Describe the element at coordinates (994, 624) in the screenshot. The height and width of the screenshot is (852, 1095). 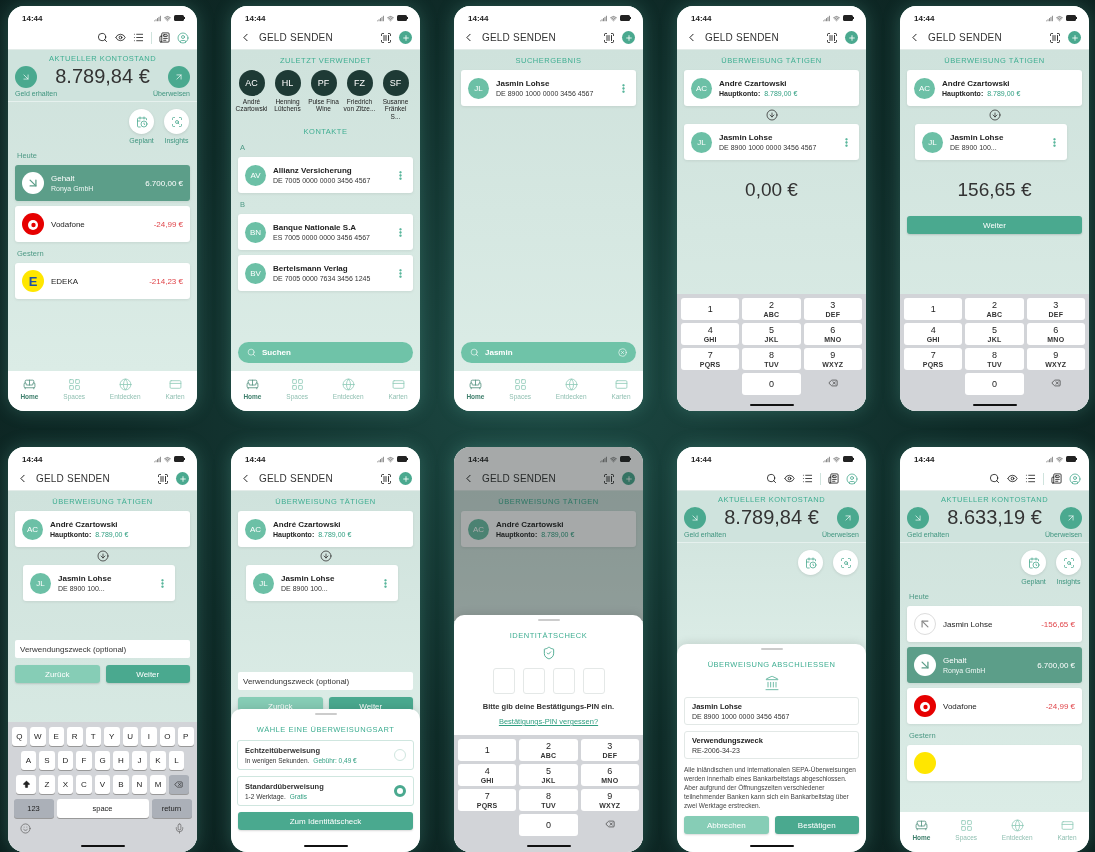
I see `transaction-card: Jasmin Lohse -156,65 €` at that location.